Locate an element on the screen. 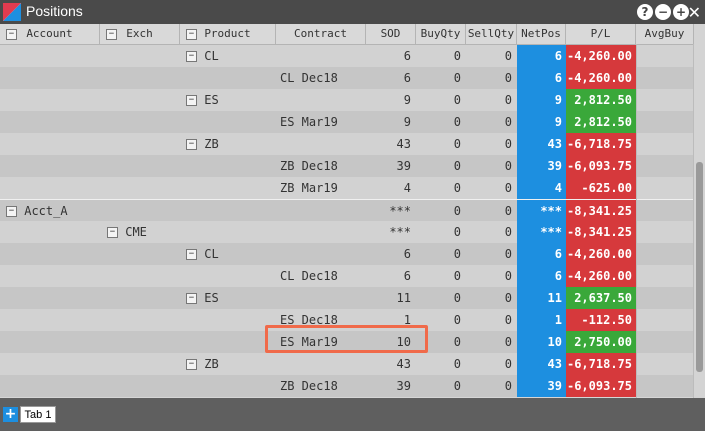 This screenshot has width=705, height=431. pl-cell: -8,341.25 is located at coordinates (601, 232).